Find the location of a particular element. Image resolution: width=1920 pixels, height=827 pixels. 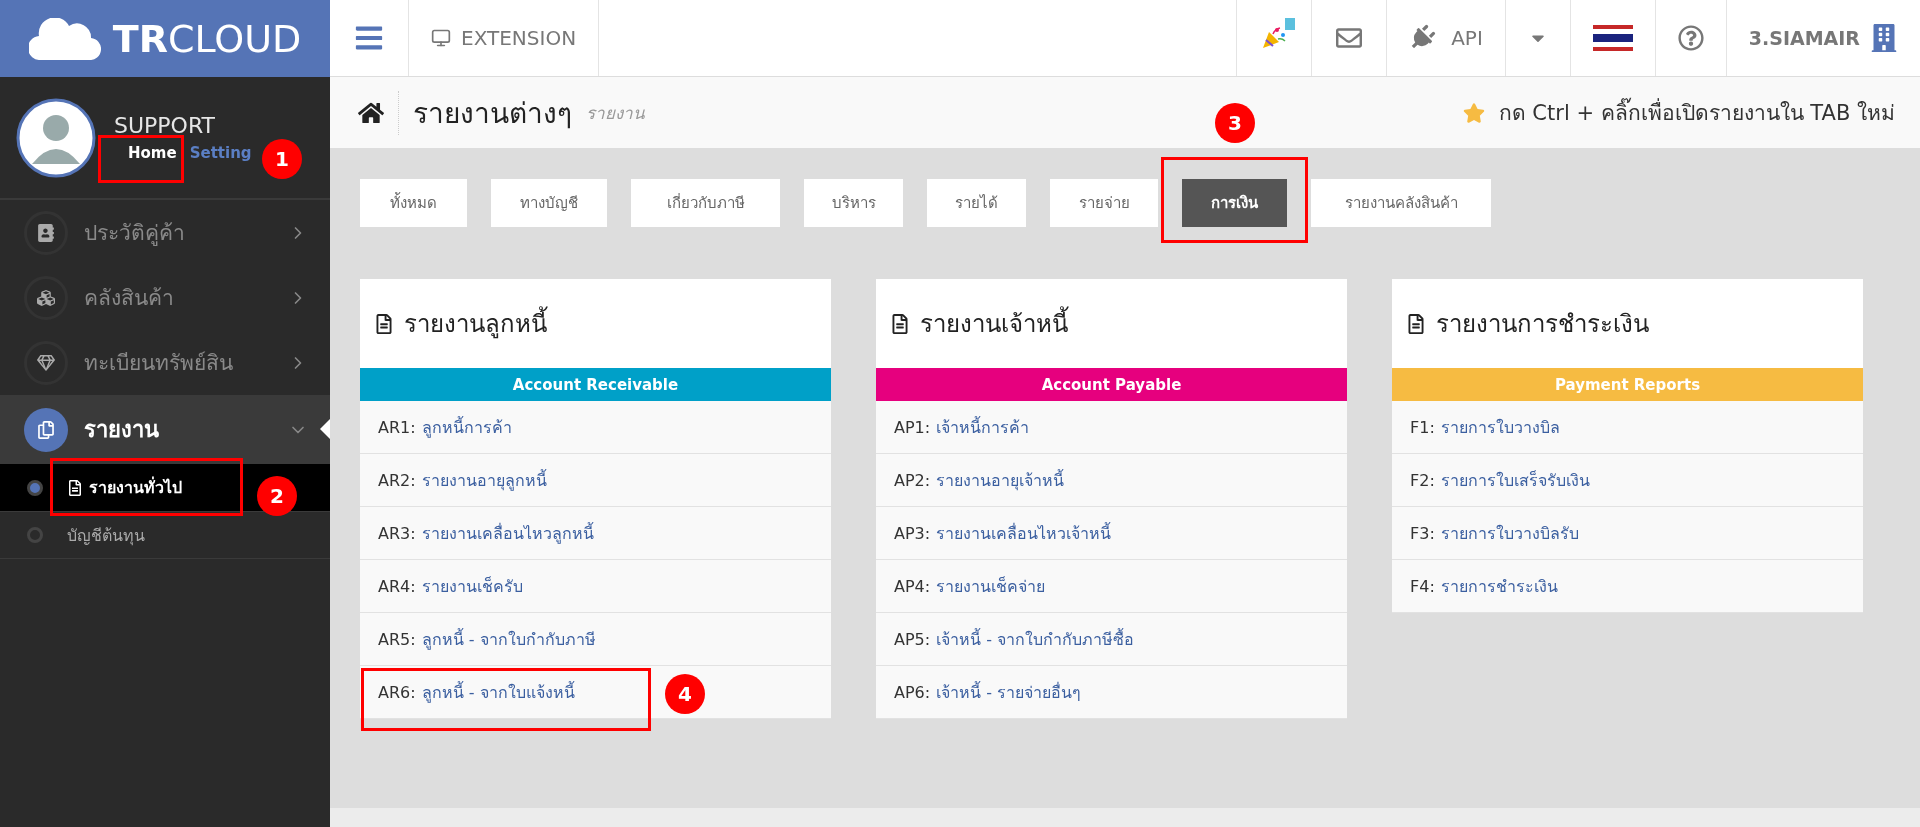

sidebar-item: ทะเบียนทรัพย์สิน is located at coordinates (165, 362).